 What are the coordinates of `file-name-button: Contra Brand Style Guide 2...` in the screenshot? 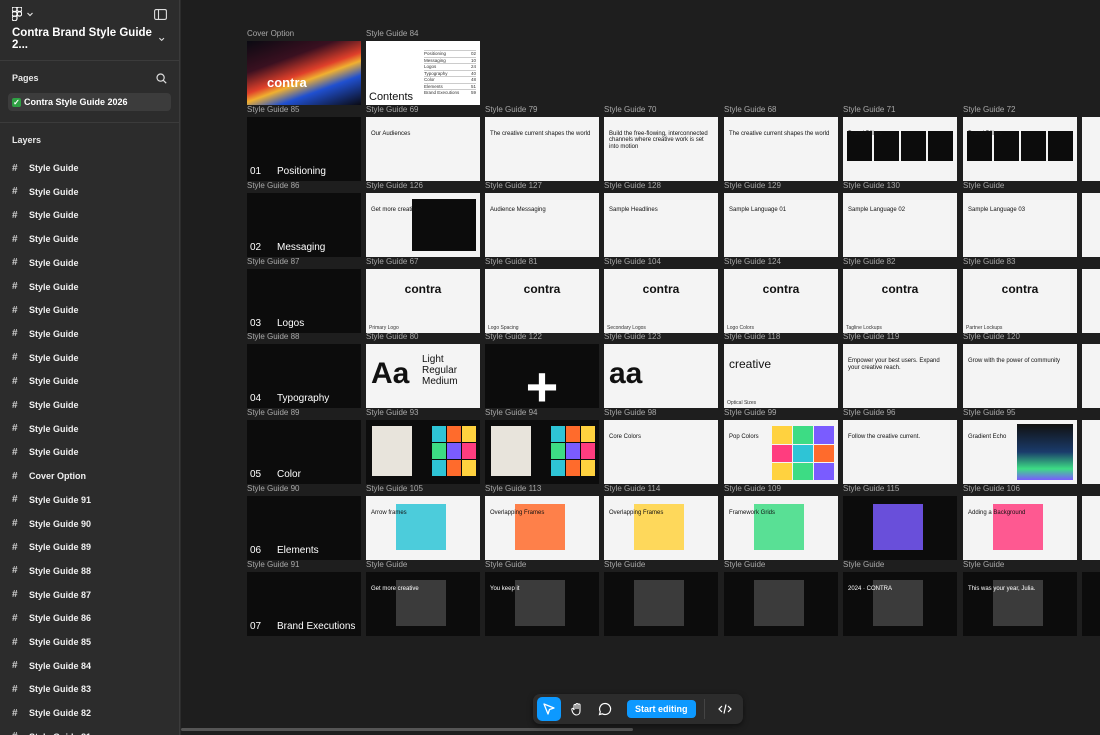 It's located at (89, 39).